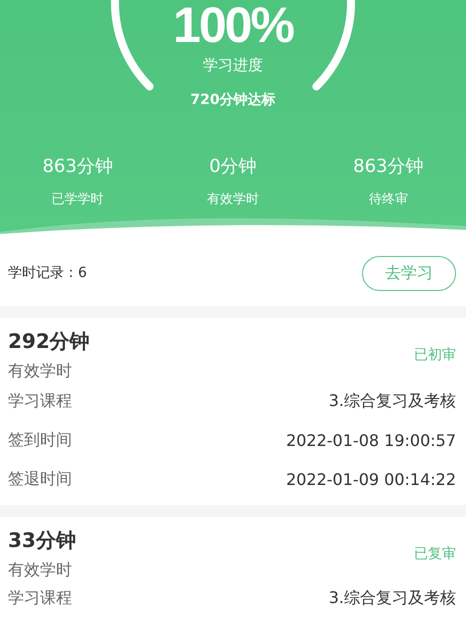 The width and height of the screenshot is (466, 631). I want to click on records-count: 学时记录：6, so click(47, 273).